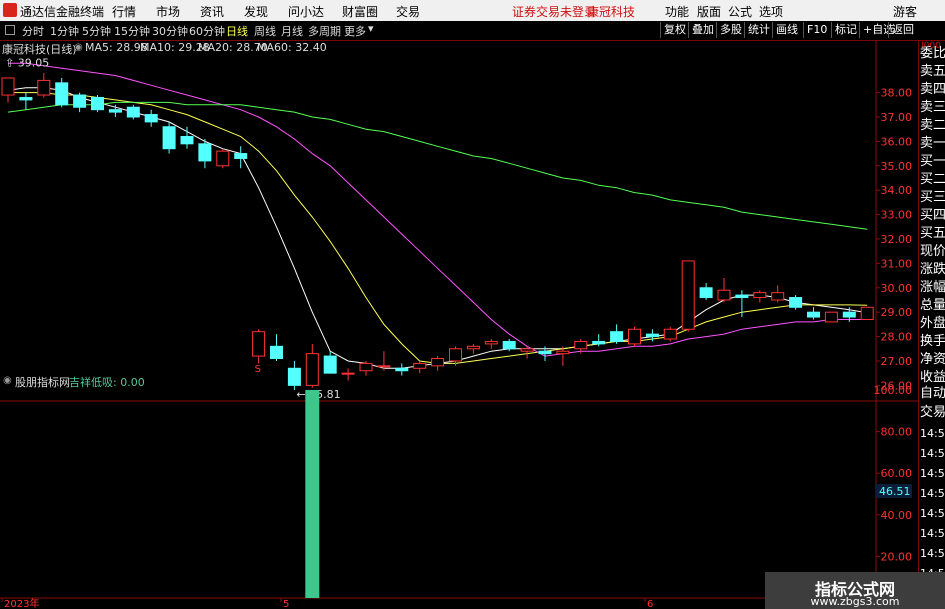 The width and height of the screenshot is (945, 609). I want to click on side-label: 收益, so click(932, 377).